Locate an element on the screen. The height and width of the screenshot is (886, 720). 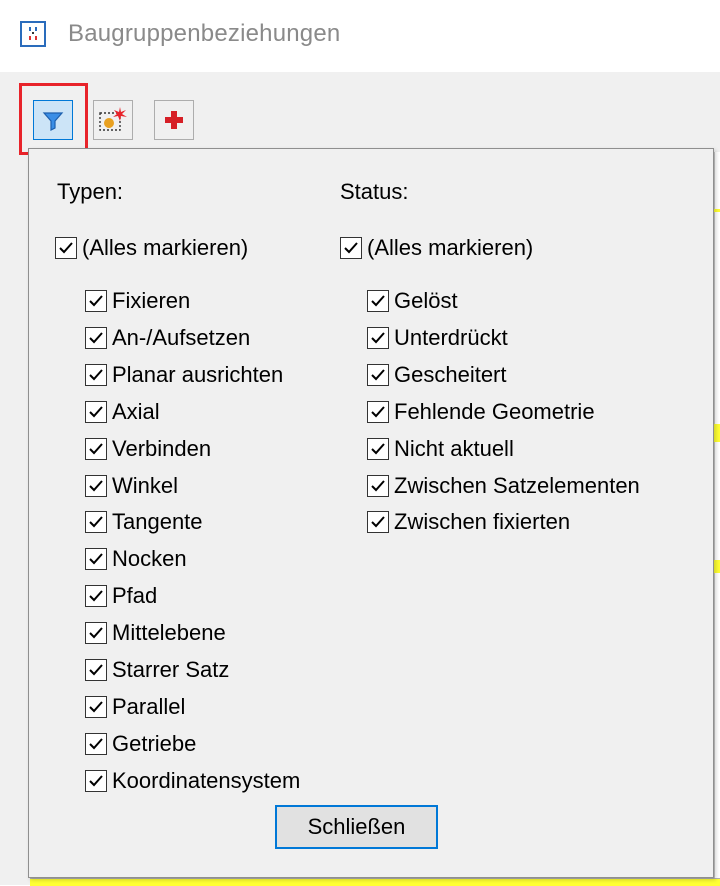
checkbox-label: Gelöst is located at coordinates (426, 300).